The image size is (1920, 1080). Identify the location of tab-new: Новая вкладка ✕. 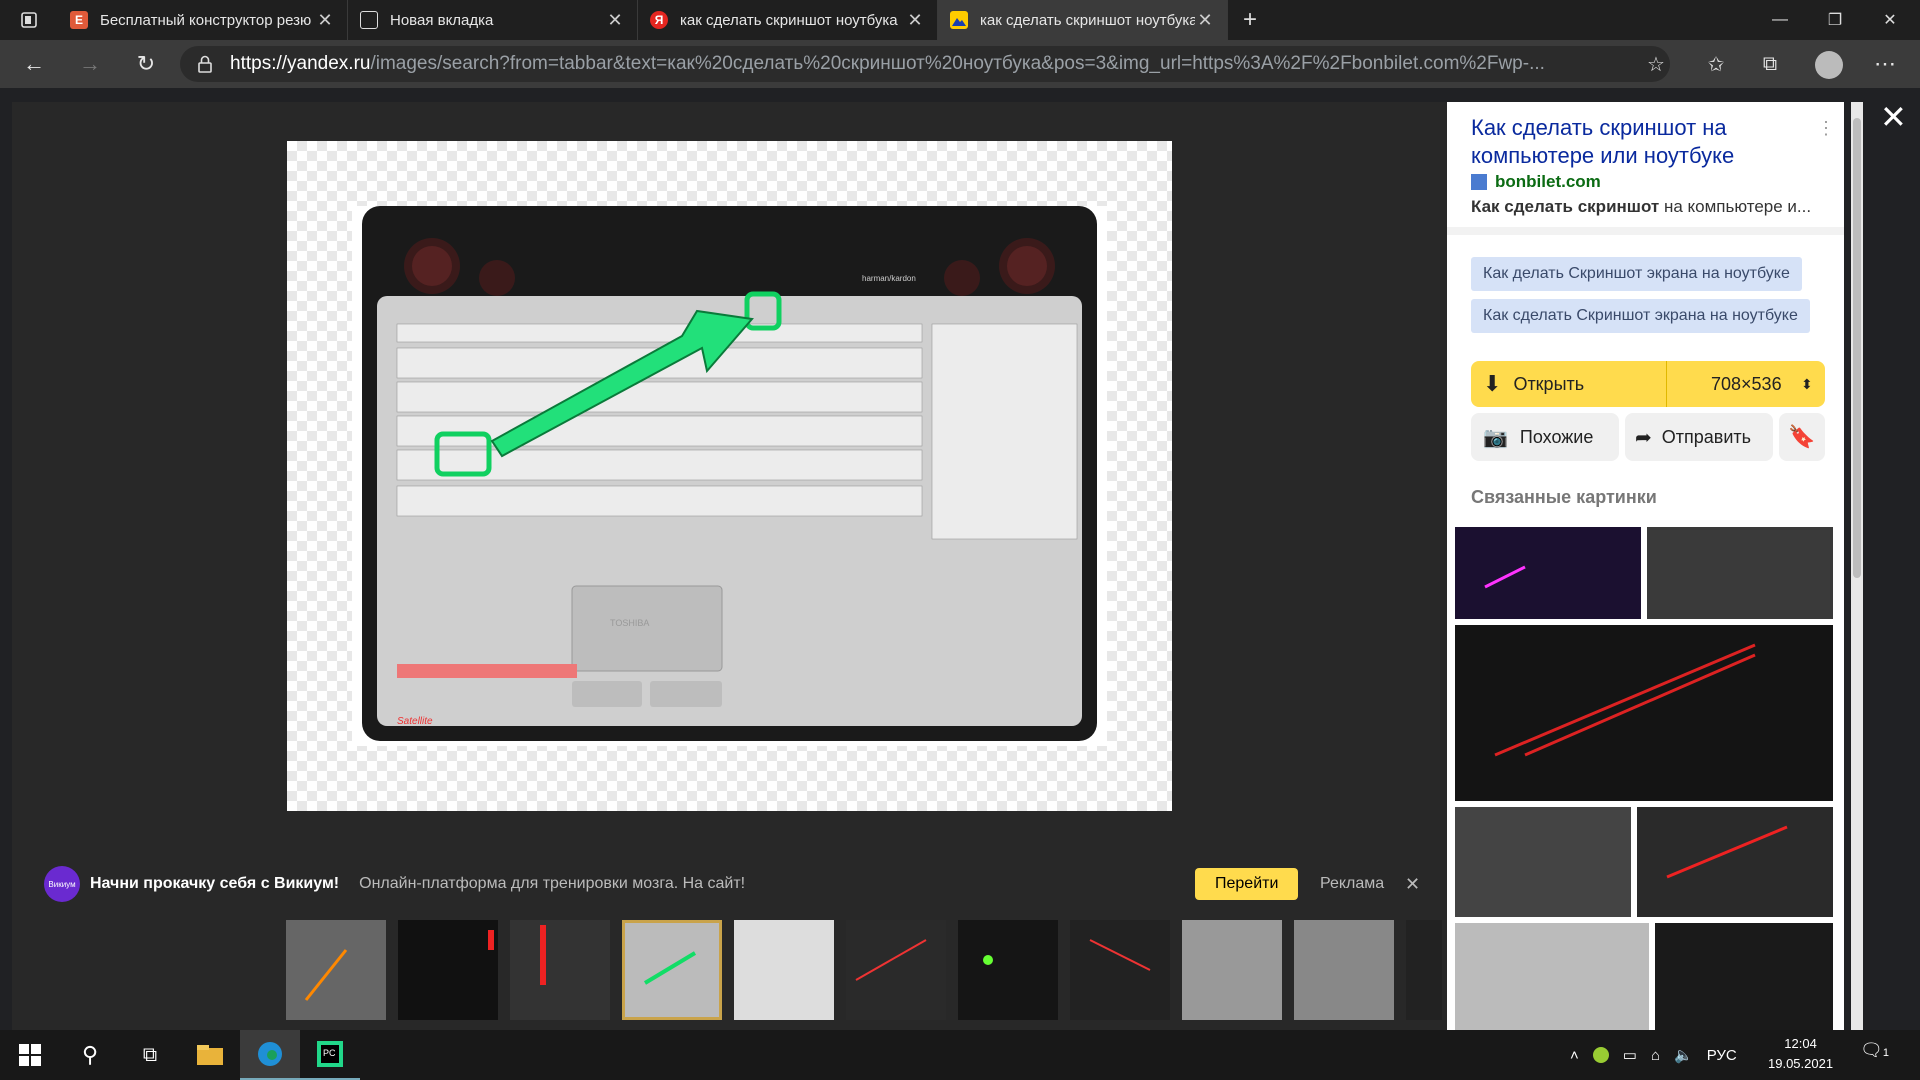
(493, 20).